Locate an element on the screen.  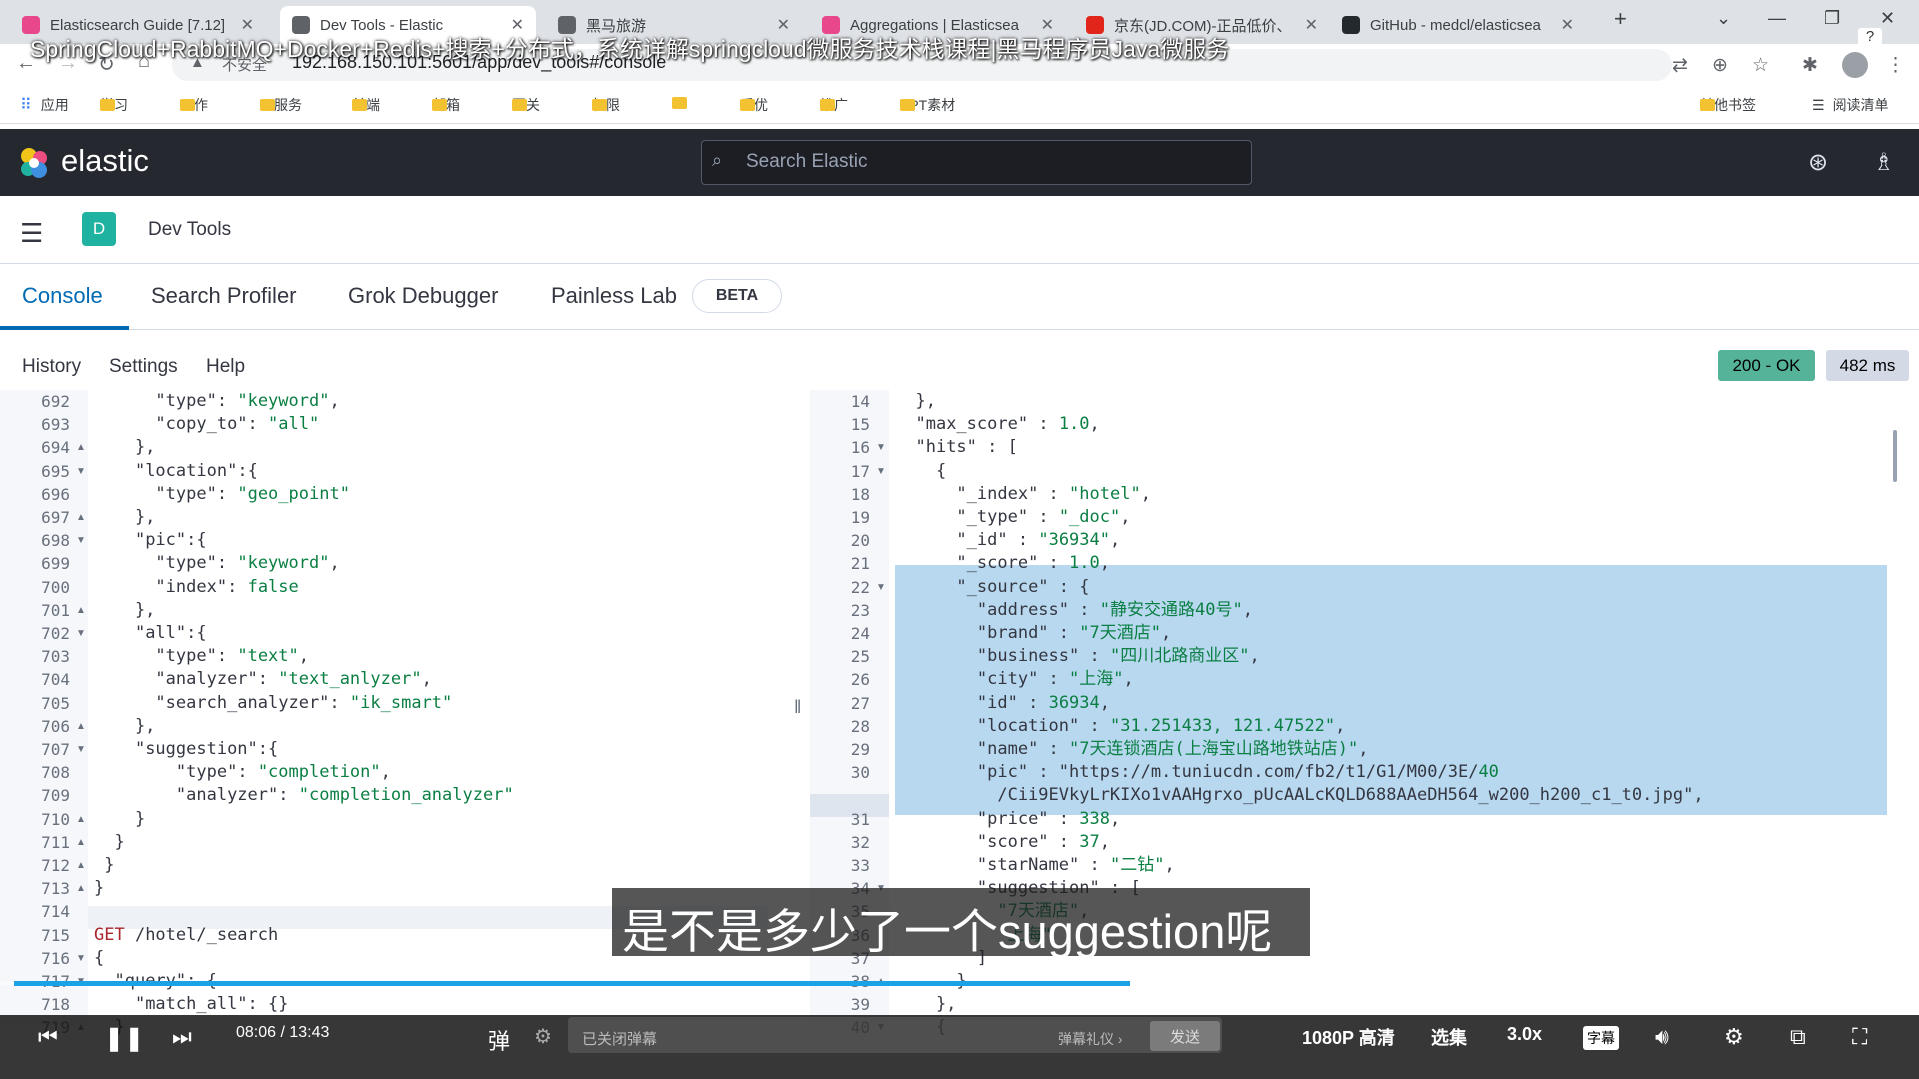
code-line: "max_score" : 1.0, is located at coordinates (997, 424).